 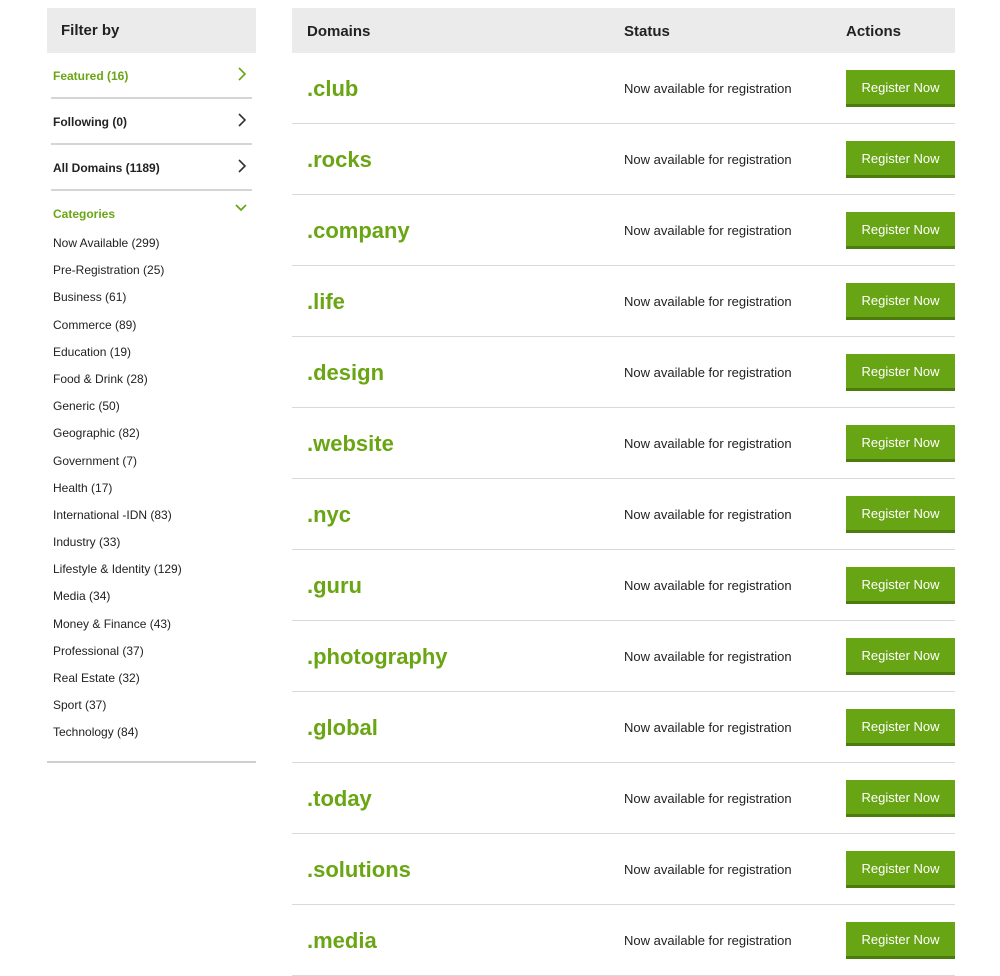 I want to click on column-header-actions: Actions, so click(x=874, y=31).